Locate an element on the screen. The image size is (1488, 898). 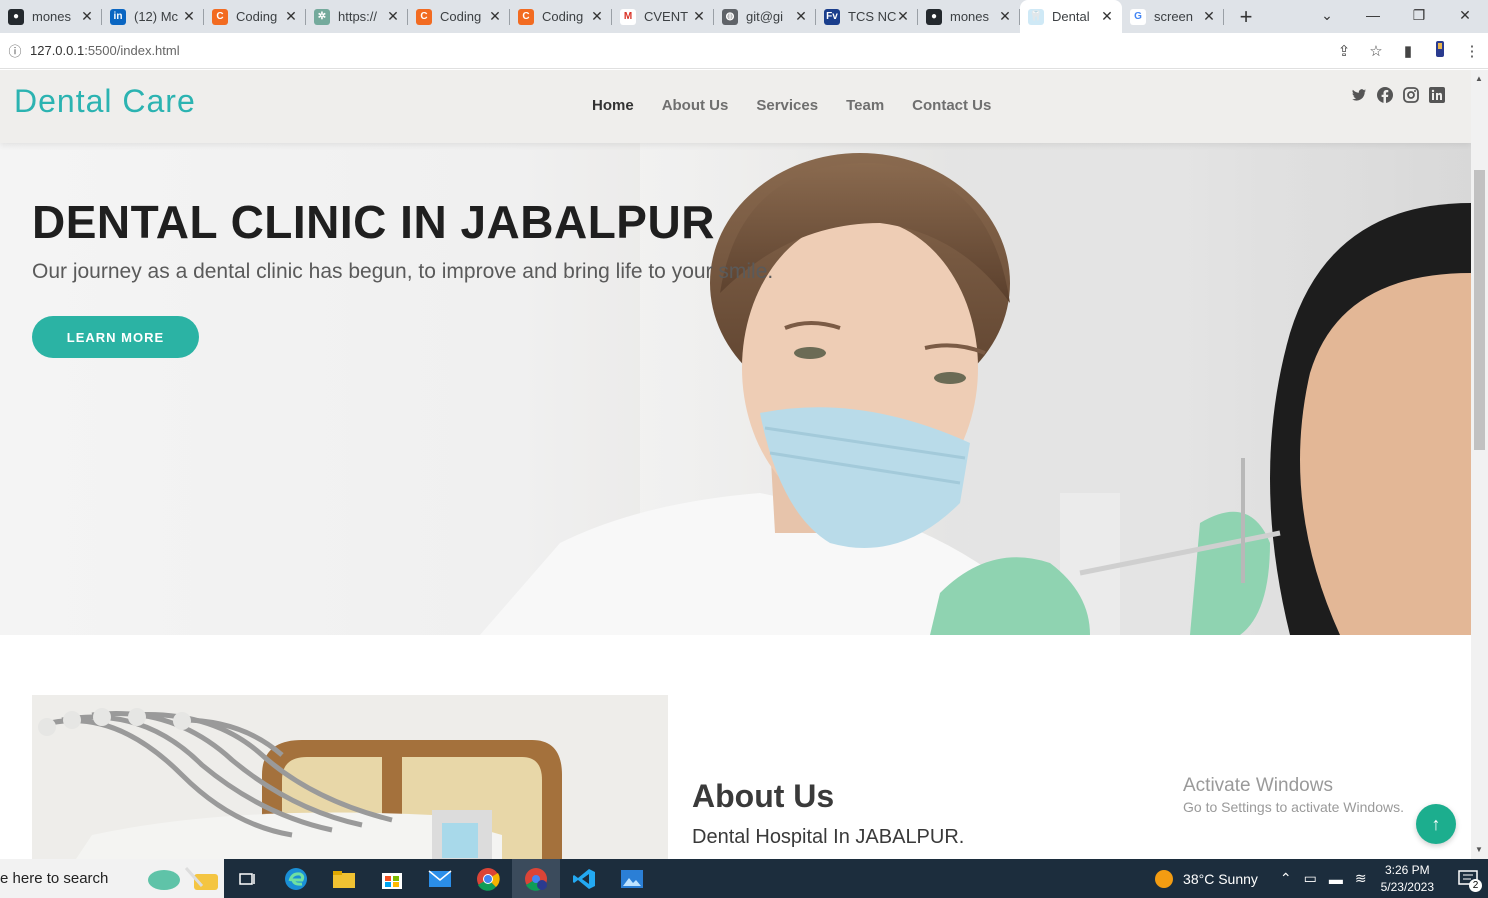
arrow-up-icon: ↑ is located at coordinates (1436, 823).